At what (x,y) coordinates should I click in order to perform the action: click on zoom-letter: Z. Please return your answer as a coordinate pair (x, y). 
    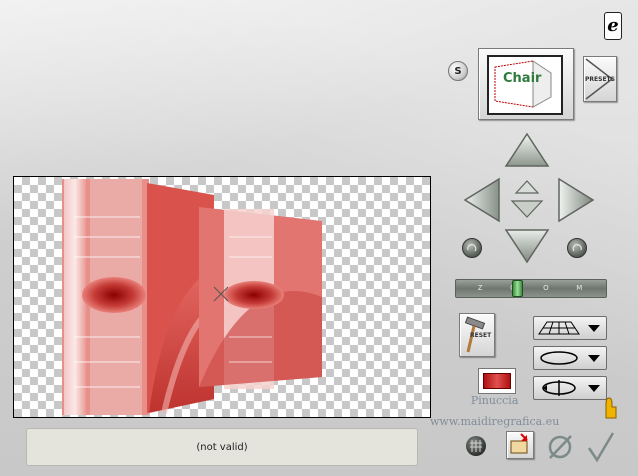
    Looking at the image, I should click on (480, 288).